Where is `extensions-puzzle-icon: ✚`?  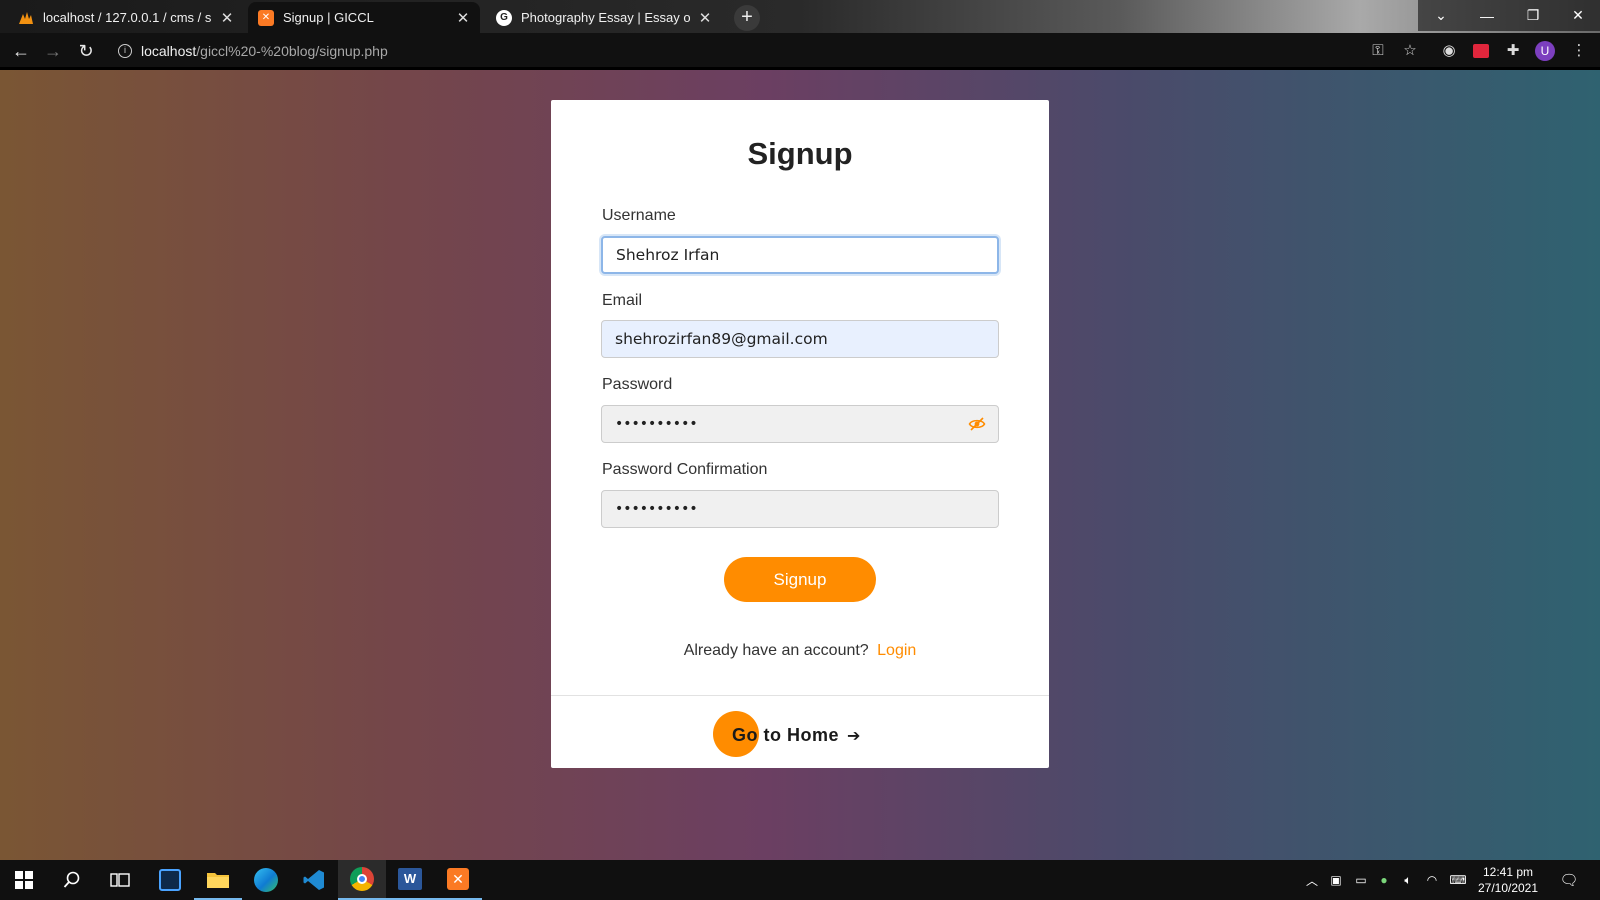
extensions-puzzle-icon: ✚ is located at coordinates (1513, 51).